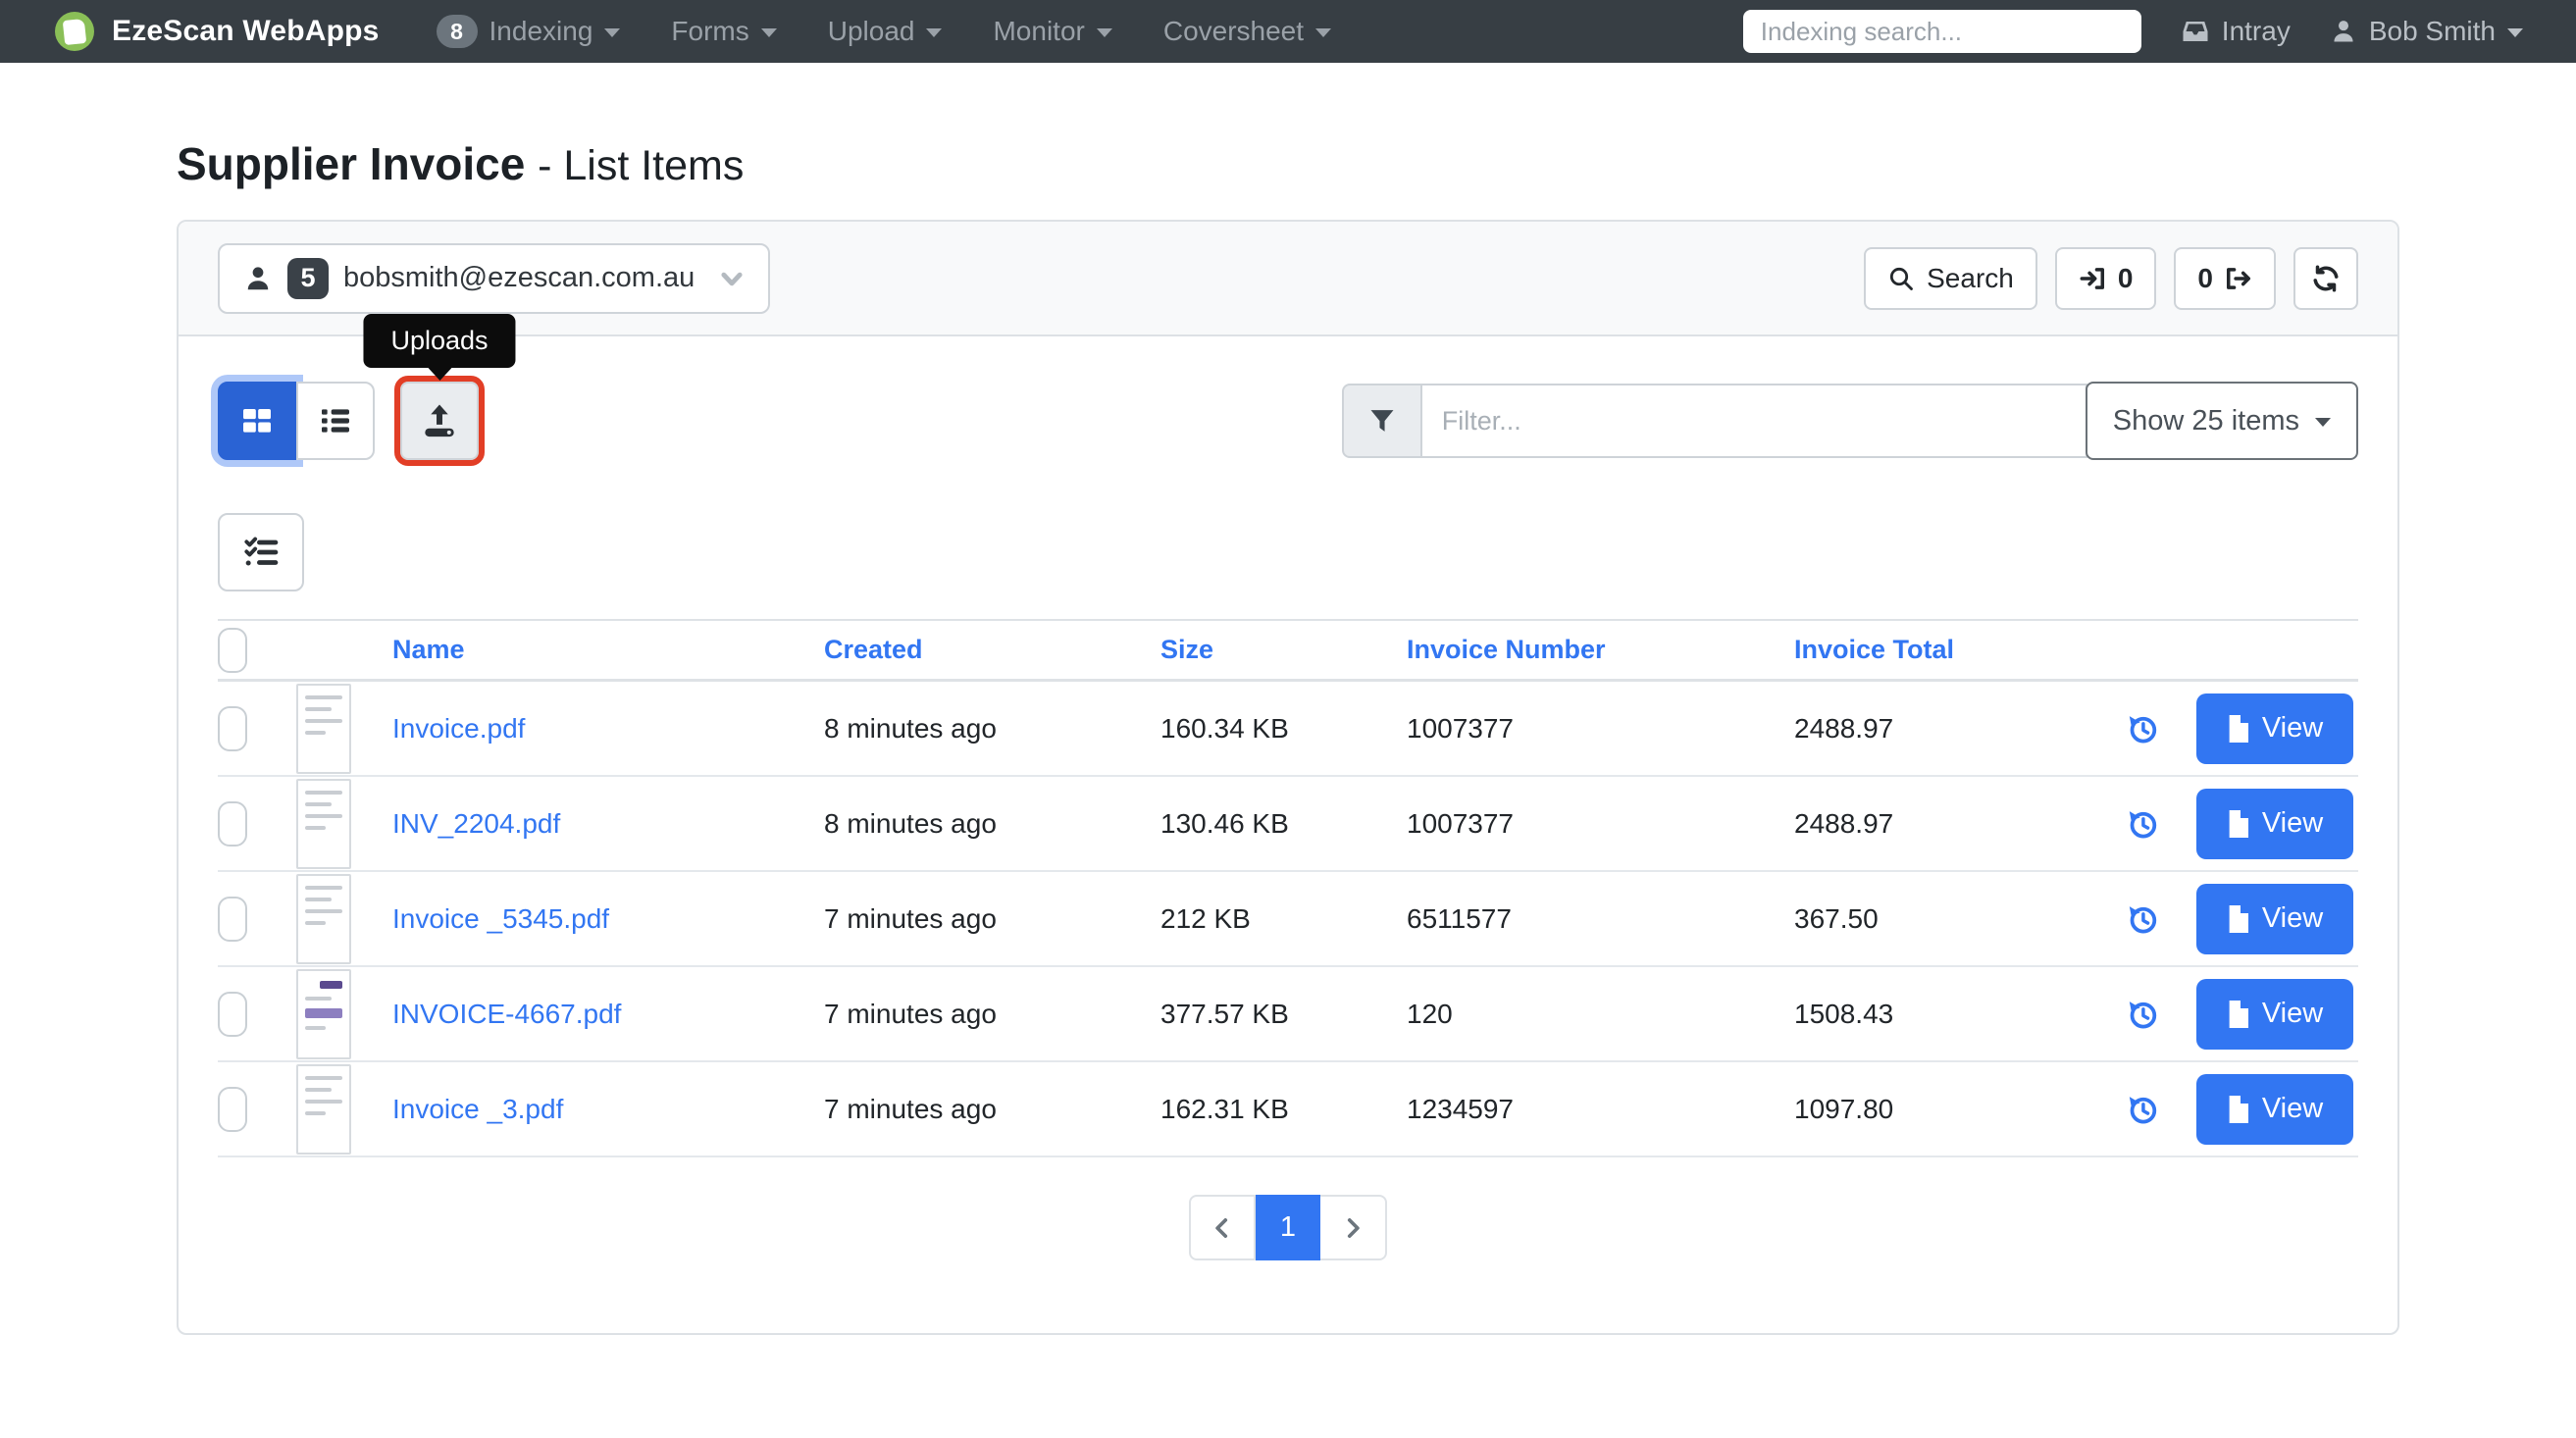  Describe the element at coordinates (1836, 918) in the screenshot. I see `invoice-total-cell: 367.50` at that location.